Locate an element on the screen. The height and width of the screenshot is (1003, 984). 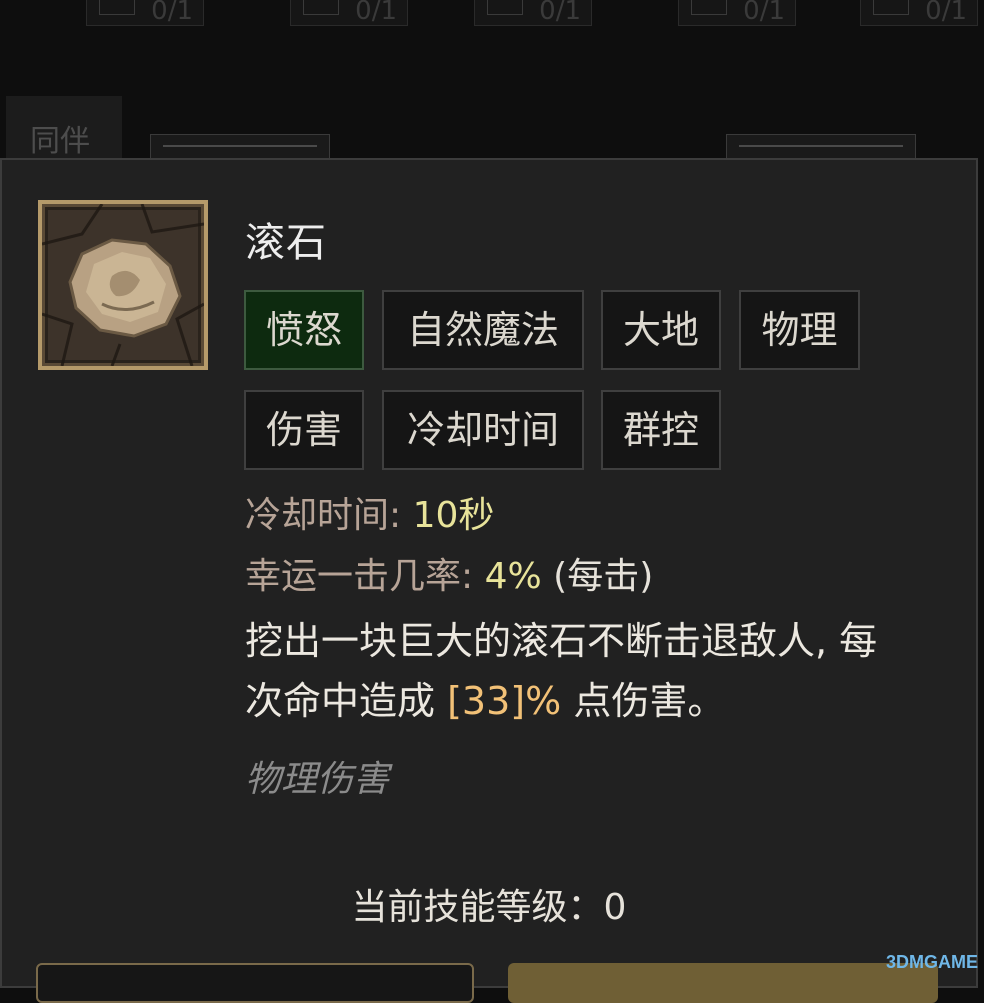
companion-tab: 同伴 is located at coordinates (64, 128).